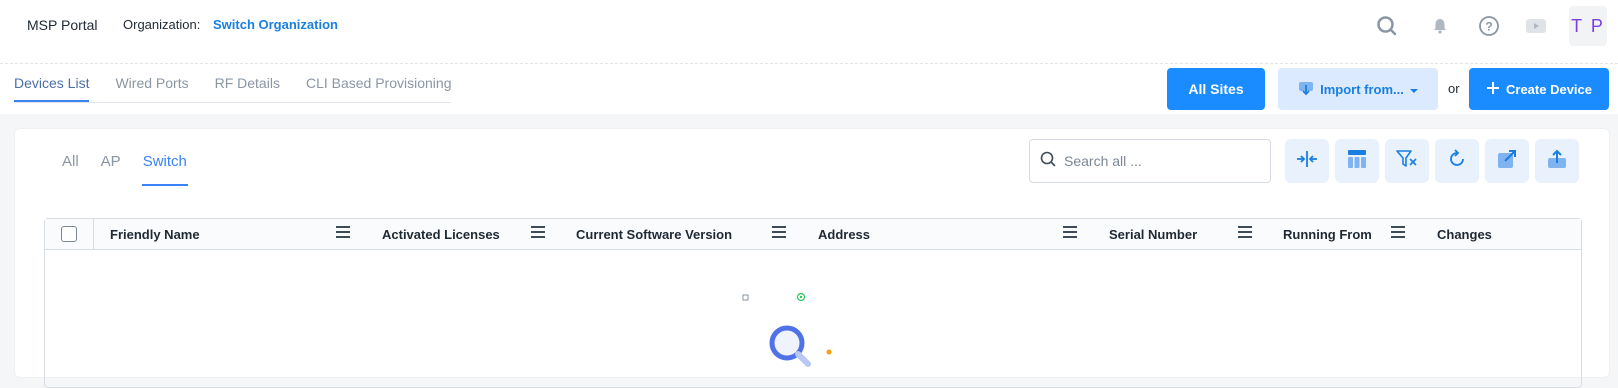 The image size is (1618, 388). What do you see at coordinates (134, 168) in the screenshot?
I see `device-type-filter-tabs: All AP Switch` at bounding box center [134, 168].